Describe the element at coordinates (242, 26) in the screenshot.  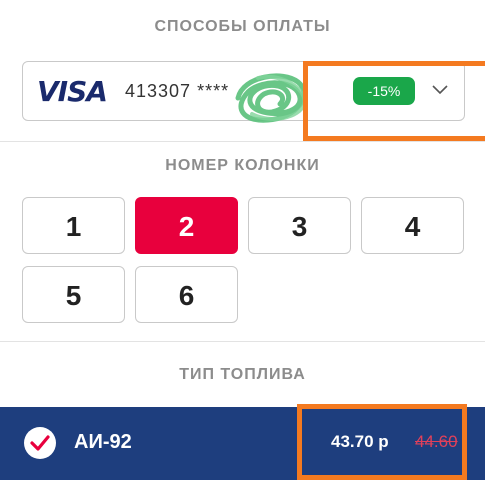
I see `payment-methods-title: СПОСОБЫ ОПЛАТЫ` at that location.